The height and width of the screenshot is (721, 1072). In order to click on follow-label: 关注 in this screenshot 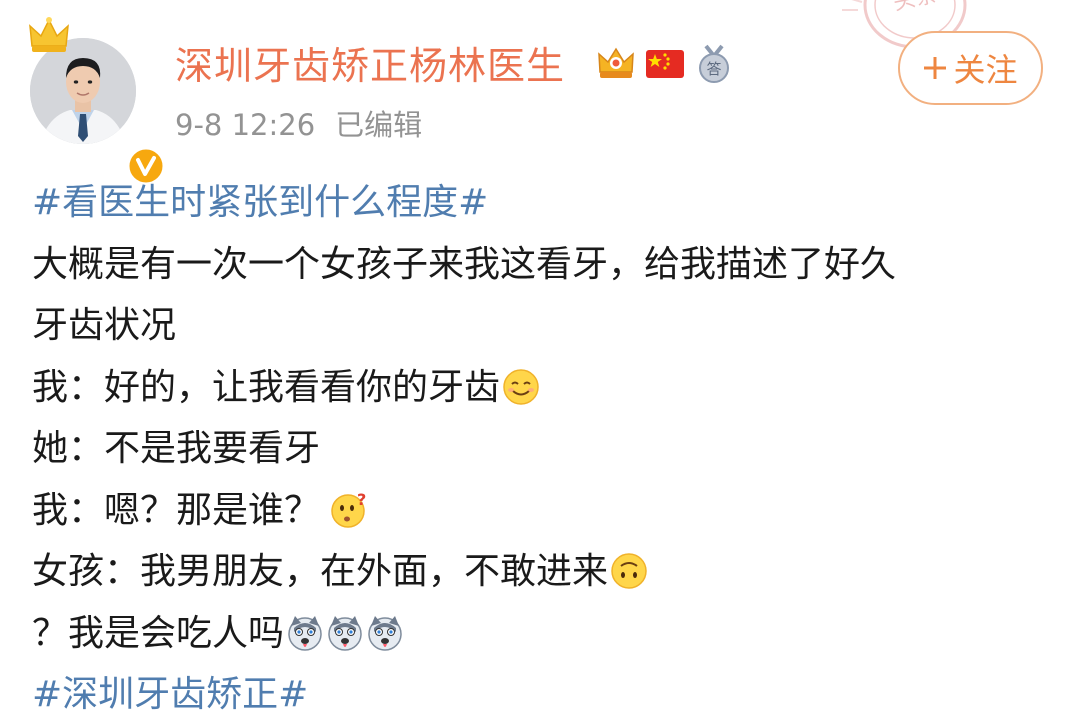, I will do `click(985, 70)`.